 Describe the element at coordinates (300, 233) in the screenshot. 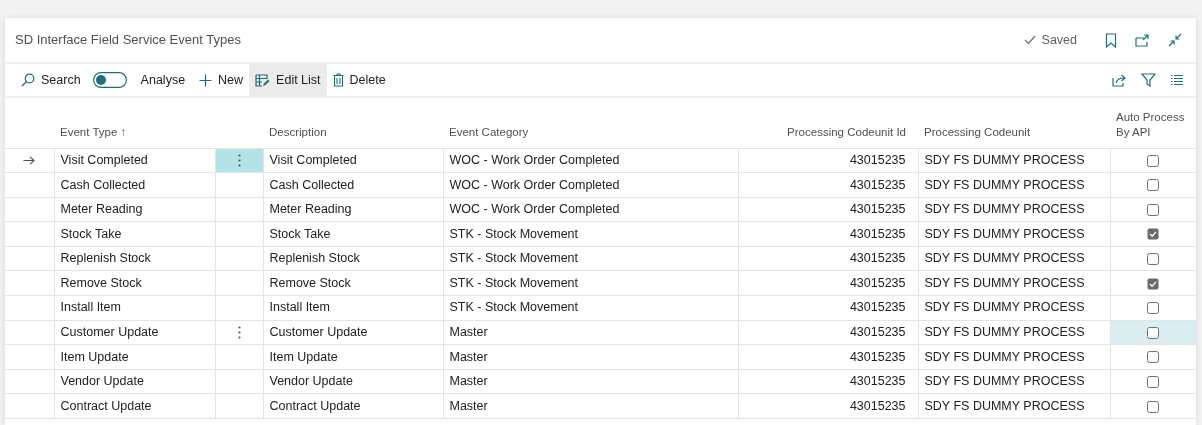

I see `description-cell: Stock Take` at that location.